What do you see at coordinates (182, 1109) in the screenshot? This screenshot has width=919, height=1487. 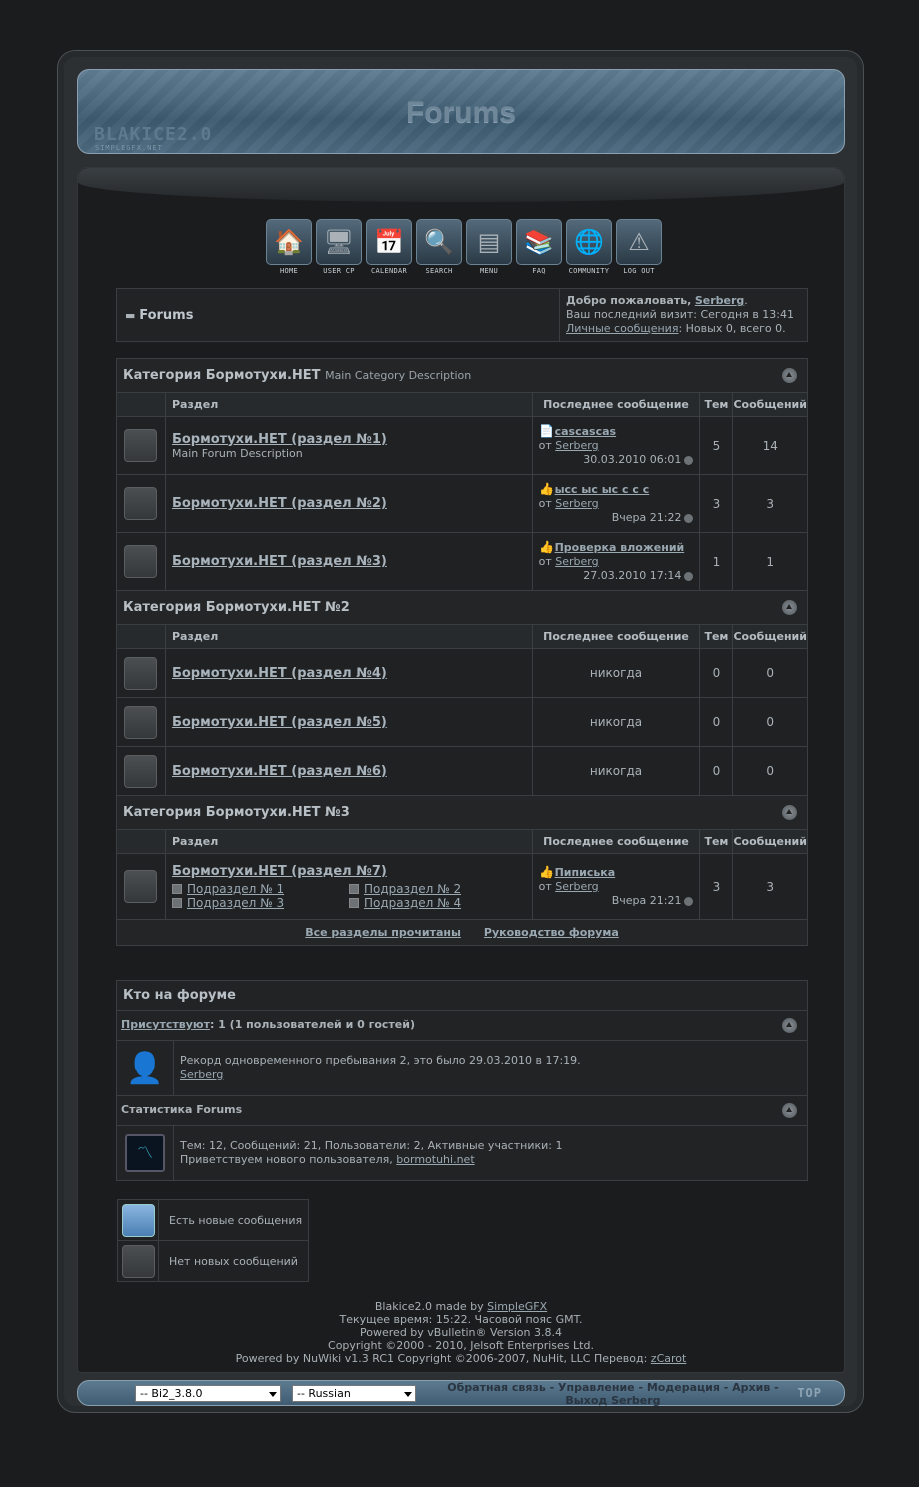 I see `stats-title: Статистика Forums` at bounding box center [182, 1109].